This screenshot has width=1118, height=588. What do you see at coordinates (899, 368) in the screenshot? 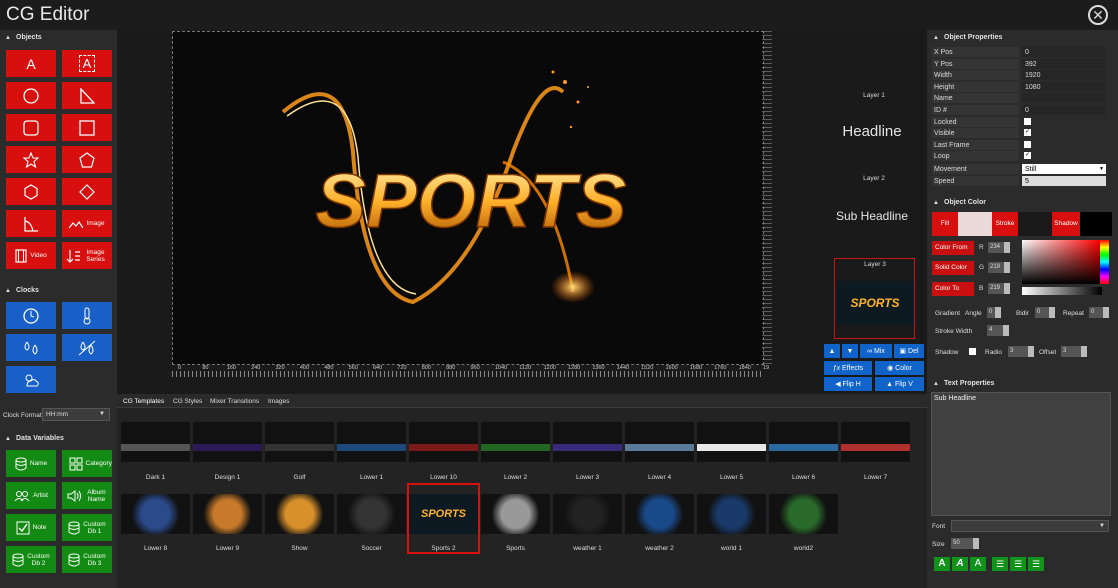
I see `color-button: ◉ Color` at bounding box center [899, 368].